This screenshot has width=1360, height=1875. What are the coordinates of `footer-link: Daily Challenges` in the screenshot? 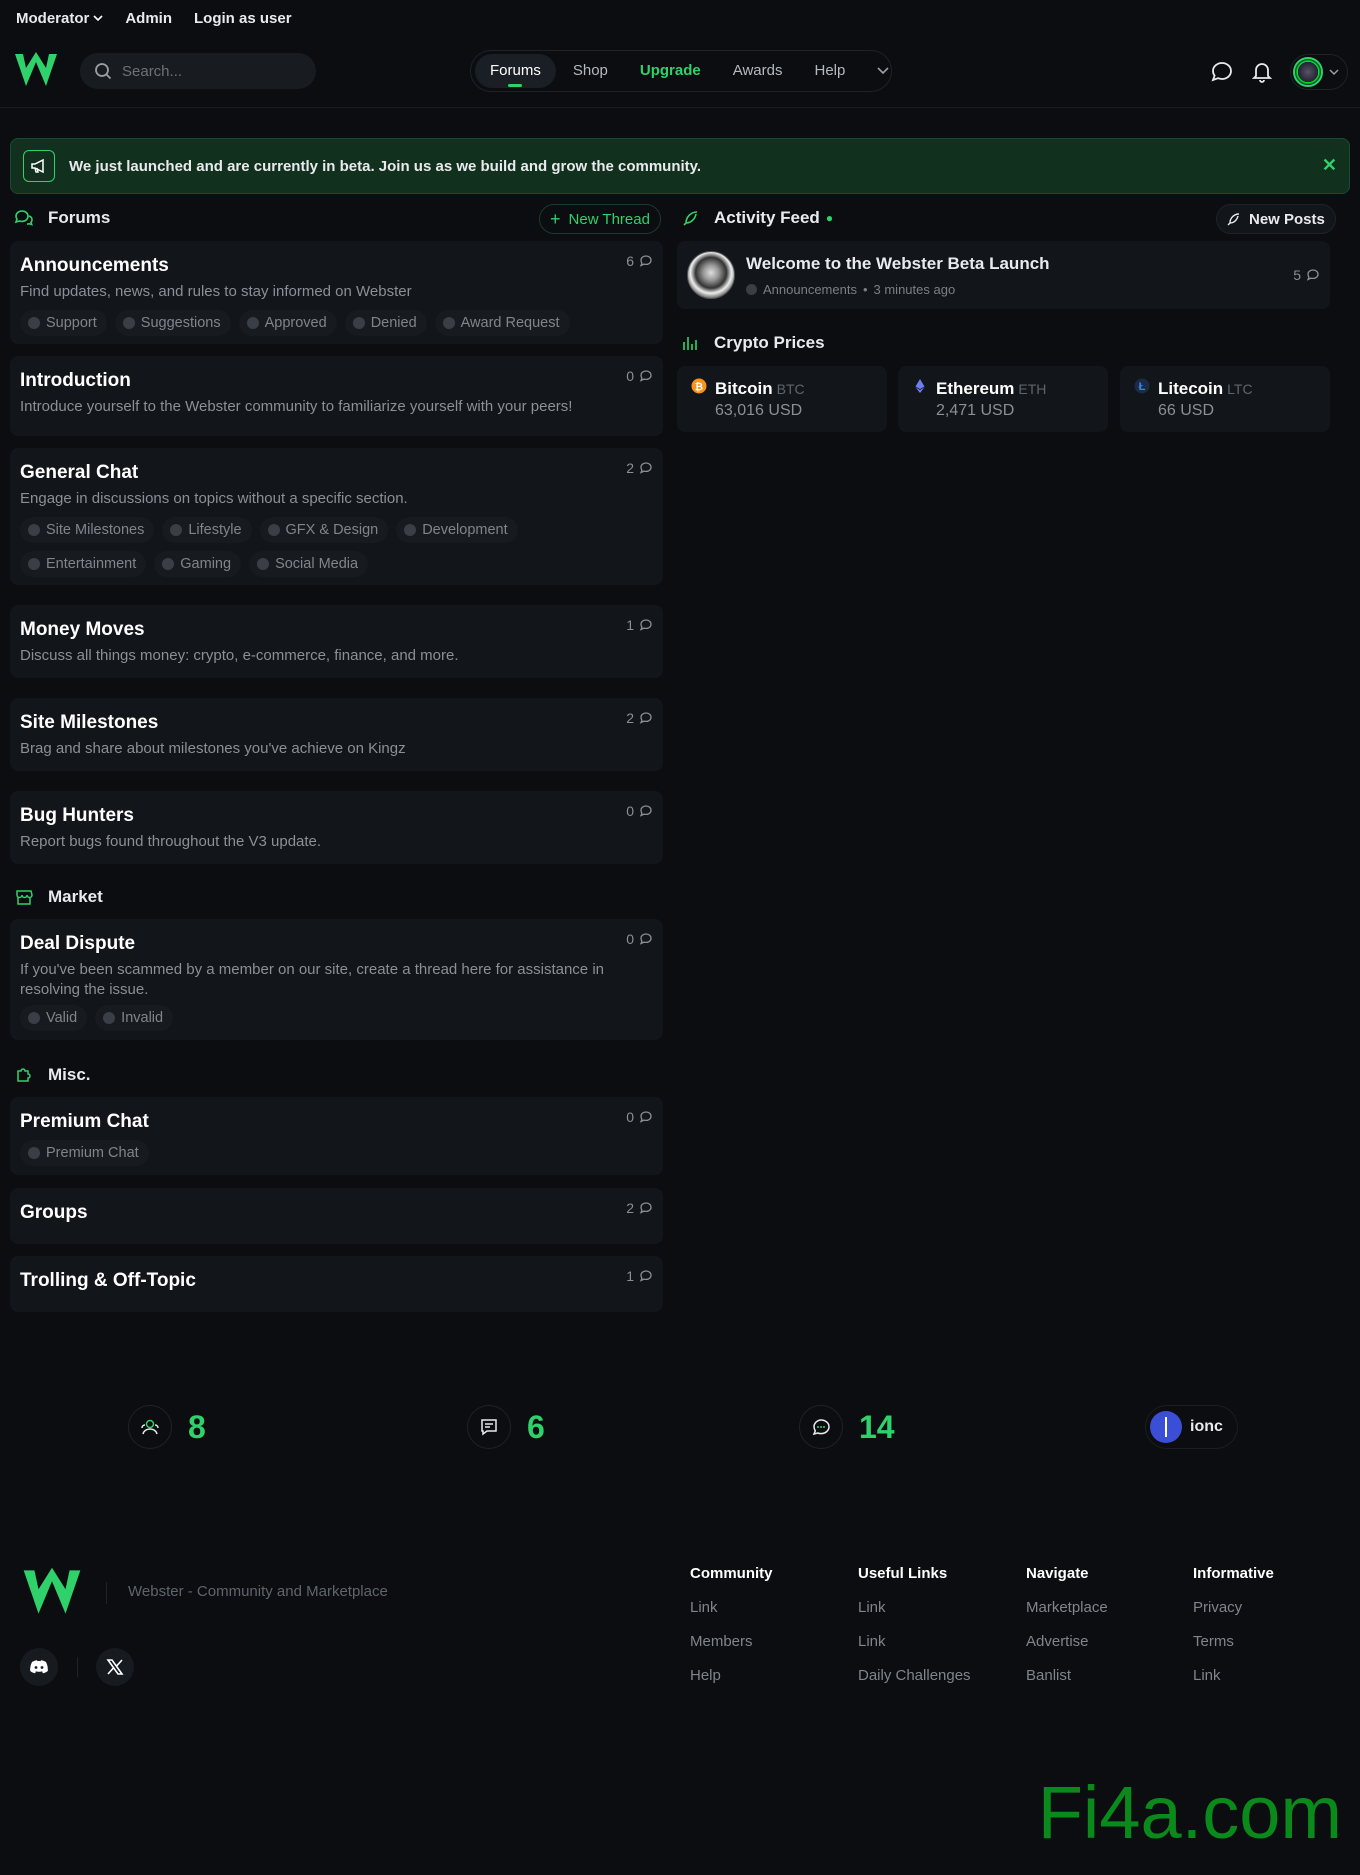 It's located at (914, 1675).